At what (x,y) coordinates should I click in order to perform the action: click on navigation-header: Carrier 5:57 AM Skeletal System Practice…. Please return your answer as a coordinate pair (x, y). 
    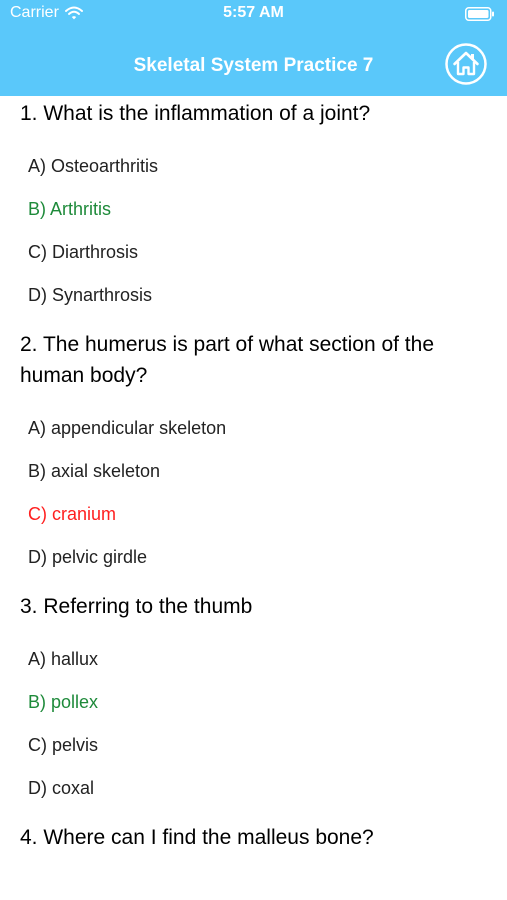
    Looking at the image, I should click on (253, 48).